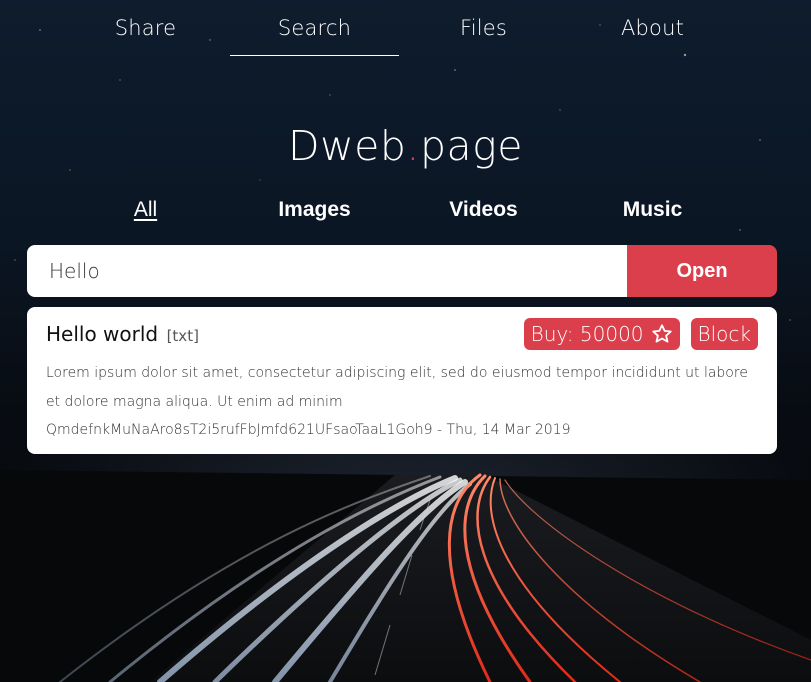  I want to click on buy-label: Buy: 50000, so click(587, 334).